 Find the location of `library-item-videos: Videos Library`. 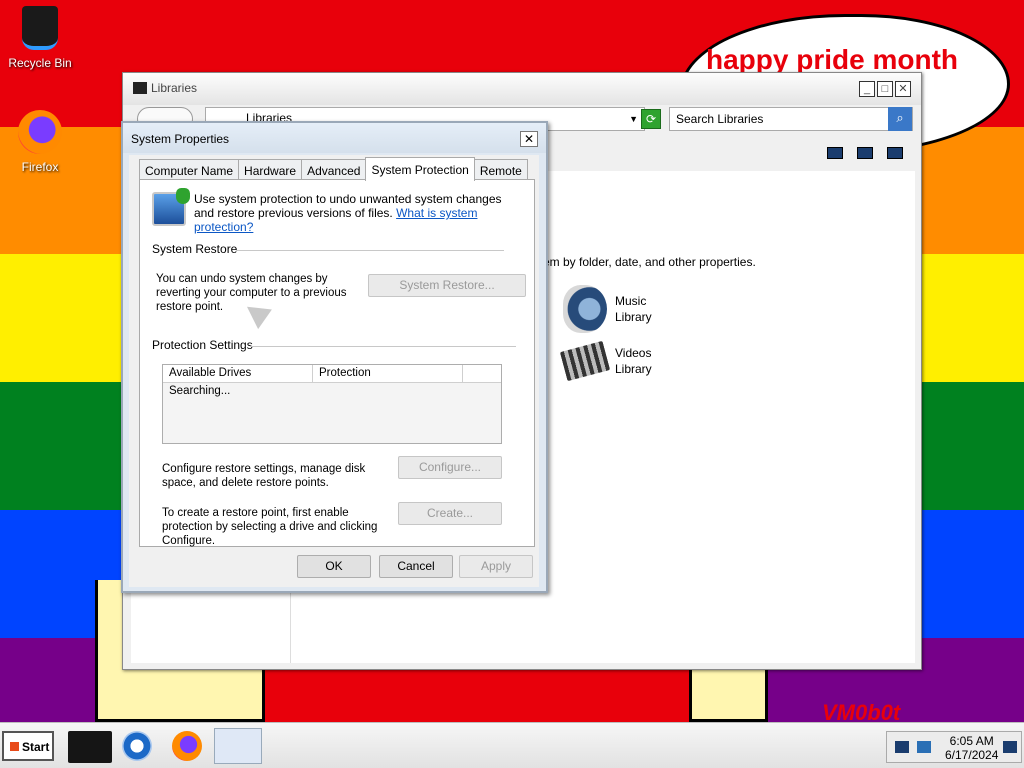

library-item-videos: Videos Library is located at coordinates (605, 361).